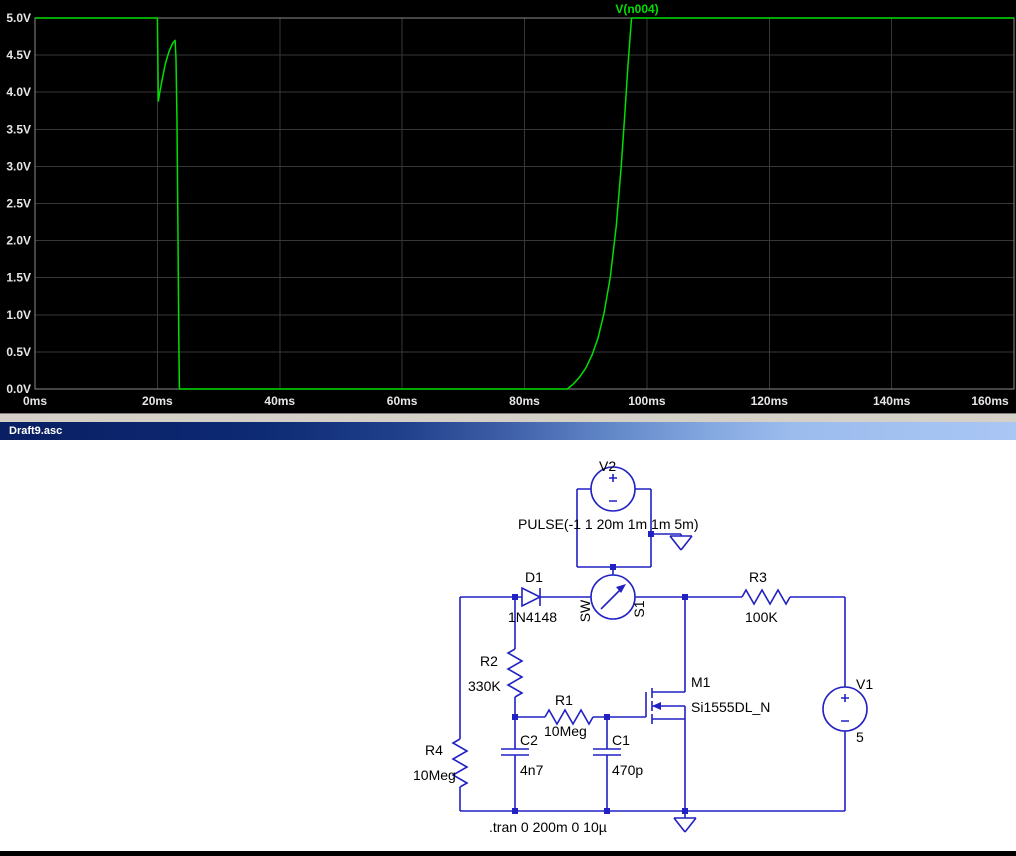  Describe the element at coordinates (758, 577) in the screenshot. I see `r3-ref-label: R3` at that location.